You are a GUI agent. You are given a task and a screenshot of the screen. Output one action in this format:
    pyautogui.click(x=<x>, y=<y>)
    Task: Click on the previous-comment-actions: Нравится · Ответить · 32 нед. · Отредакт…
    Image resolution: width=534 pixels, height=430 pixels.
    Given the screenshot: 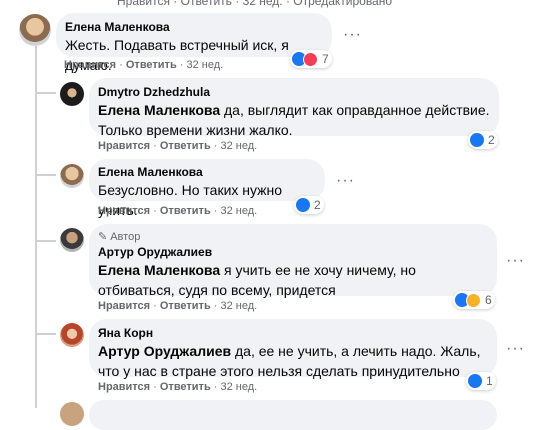 What is the action you would take?
    pyautogui.click(x=255, y=4)
    